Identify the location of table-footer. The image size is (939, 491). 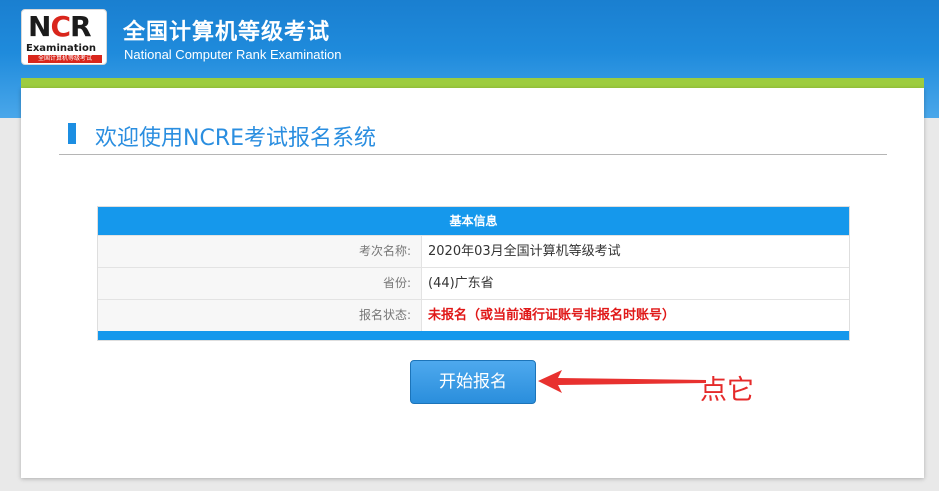
(473, 335).